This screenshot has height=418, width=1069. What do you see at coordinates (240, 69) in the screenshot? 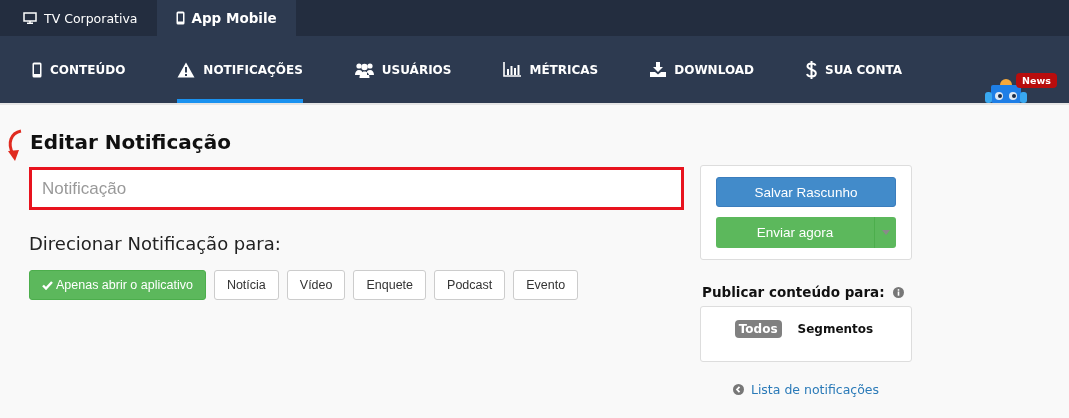
I see `nav-tab: NOTIFICAÇÕES` at bounding box center [240, 69].